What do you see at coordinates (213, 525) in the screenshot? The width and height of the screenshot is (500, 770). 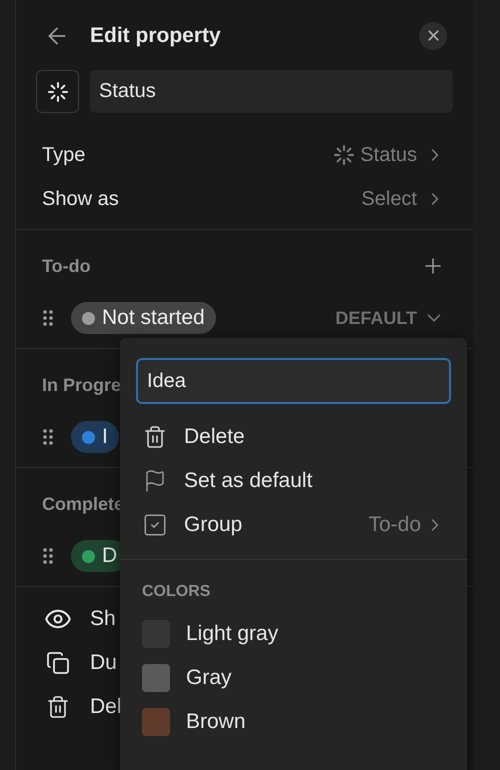 I see `menu-item-label: Group` at bounding box center [213, 525].